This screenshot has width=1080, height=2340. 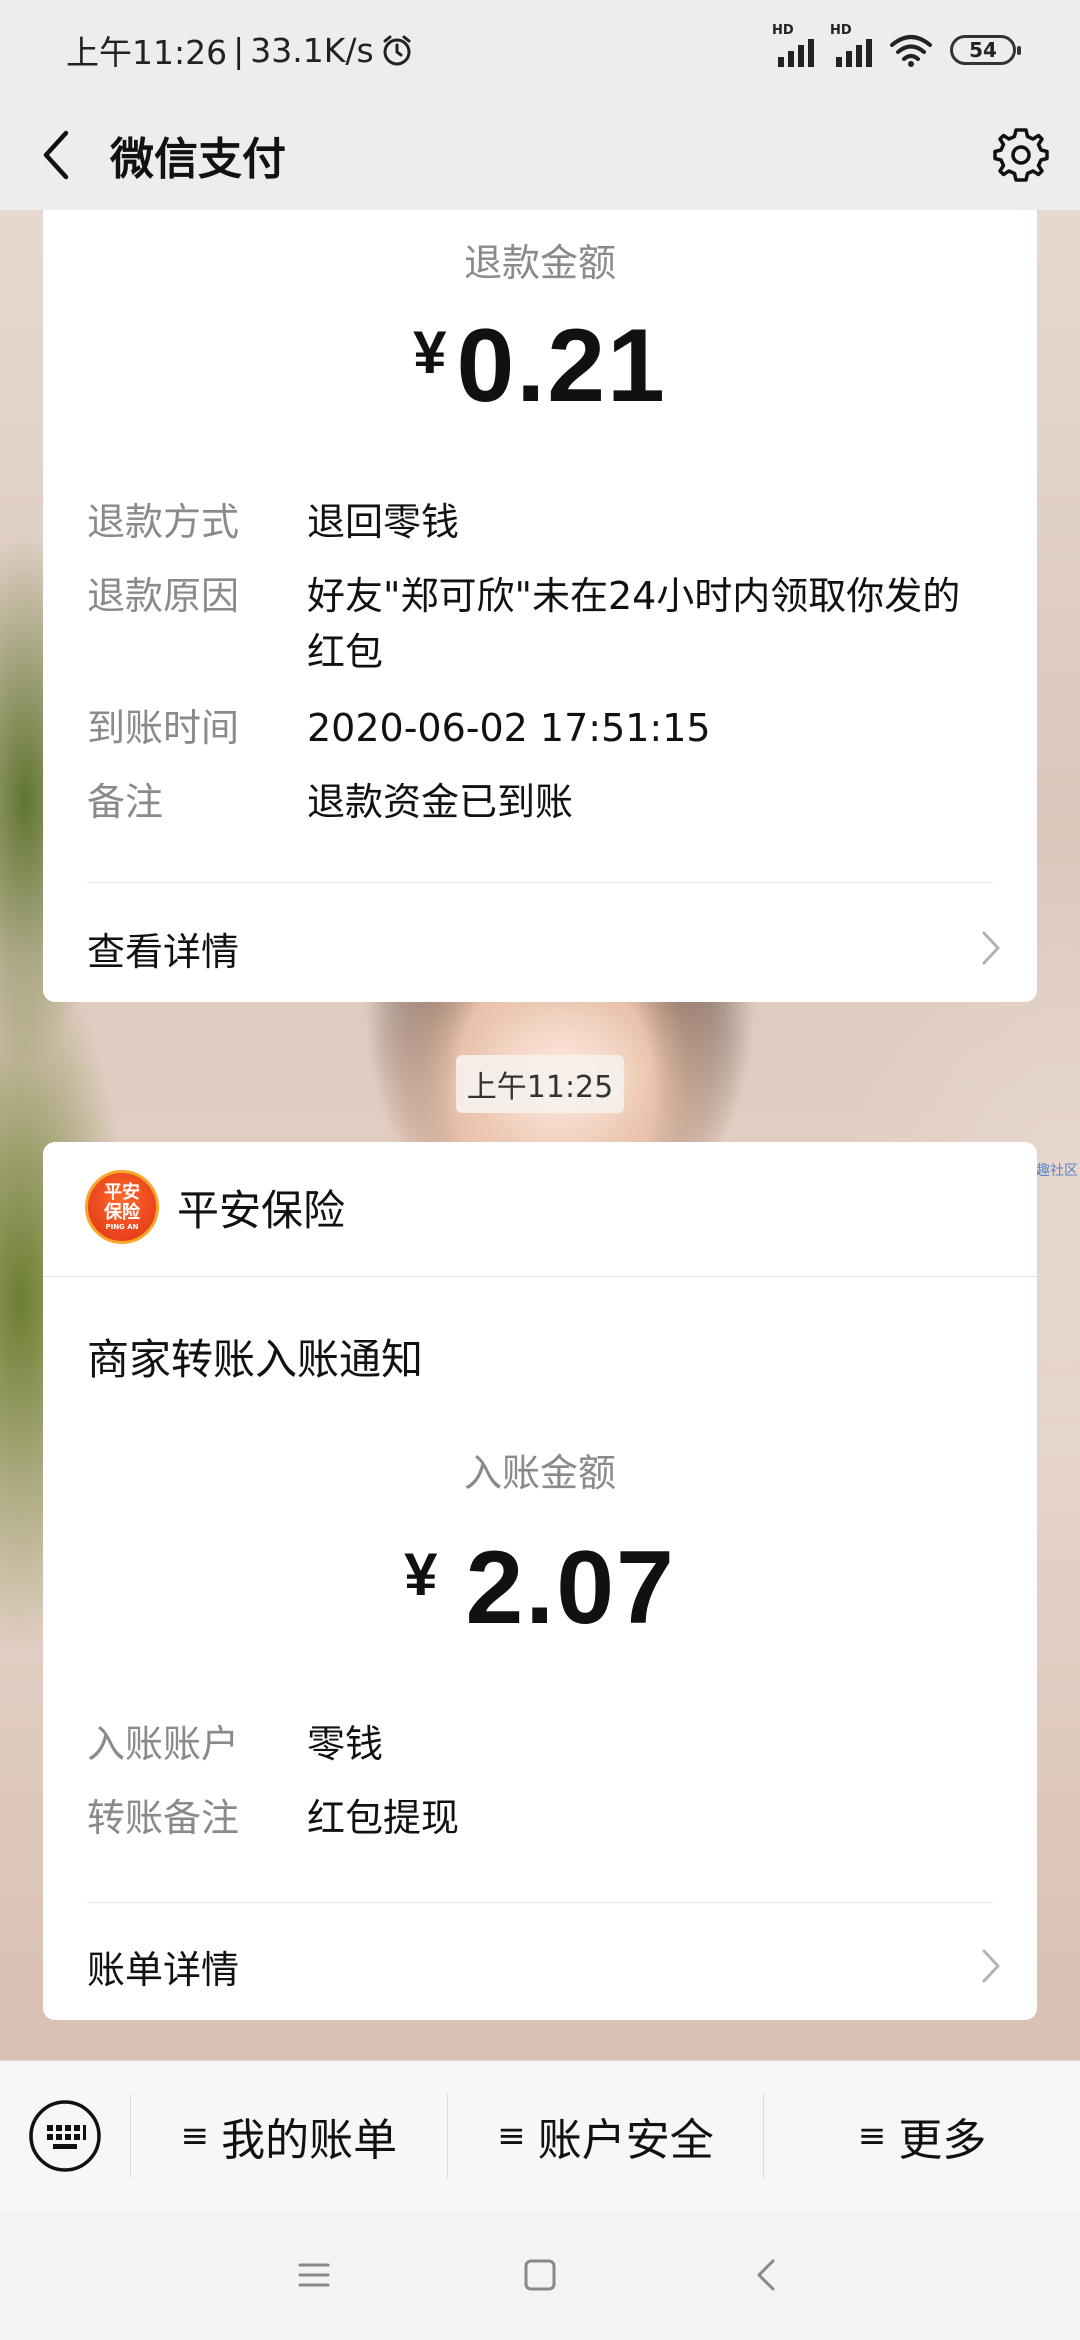 What do you see at coordinates (985, 50) in the screenshot?
I see `battery-icon: 54` at bounding box center [985, 50].